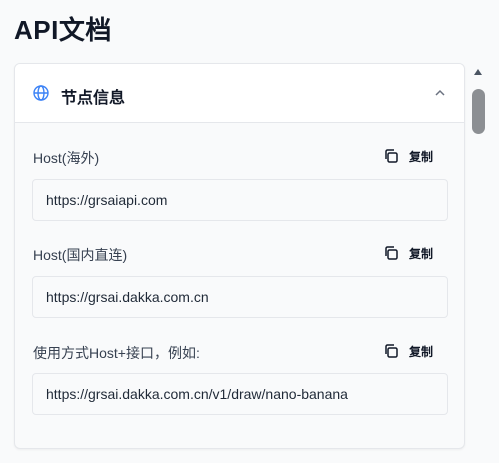 This screenshot has height=463, width=499. I want to click on scrollbar-thumb, so click(478, 111).